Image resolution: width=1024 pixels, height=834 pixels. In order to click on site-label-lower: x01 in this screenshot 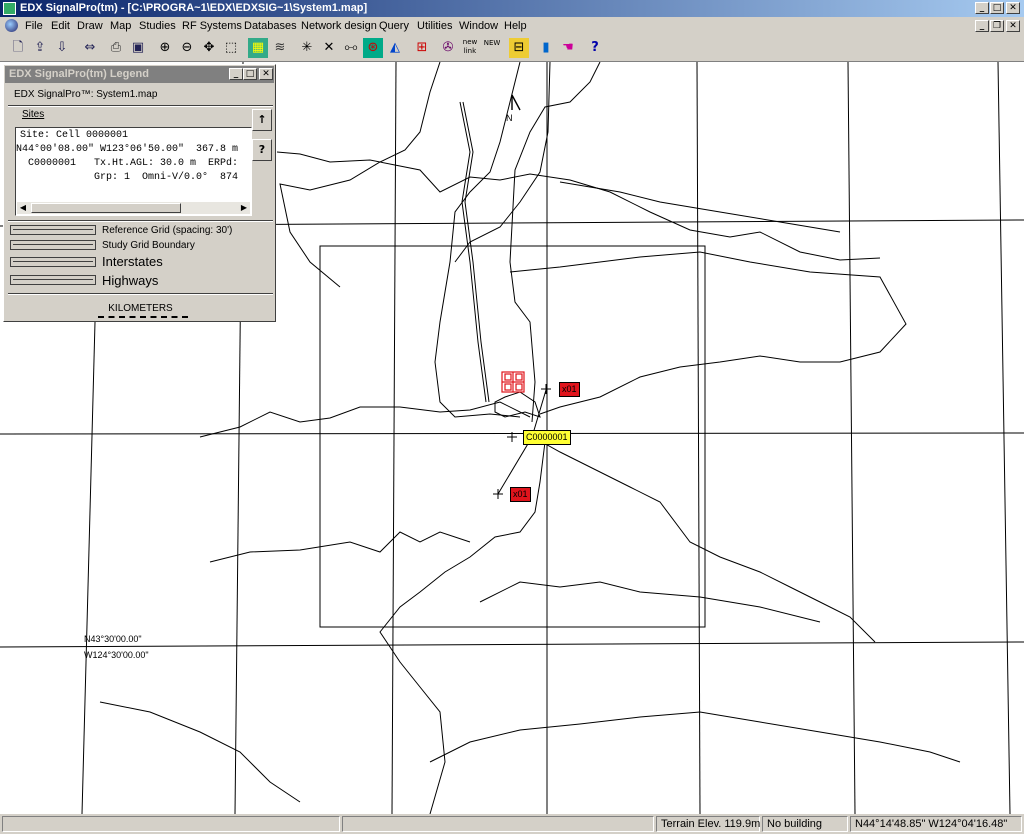, I will do `click(520, 494)`.